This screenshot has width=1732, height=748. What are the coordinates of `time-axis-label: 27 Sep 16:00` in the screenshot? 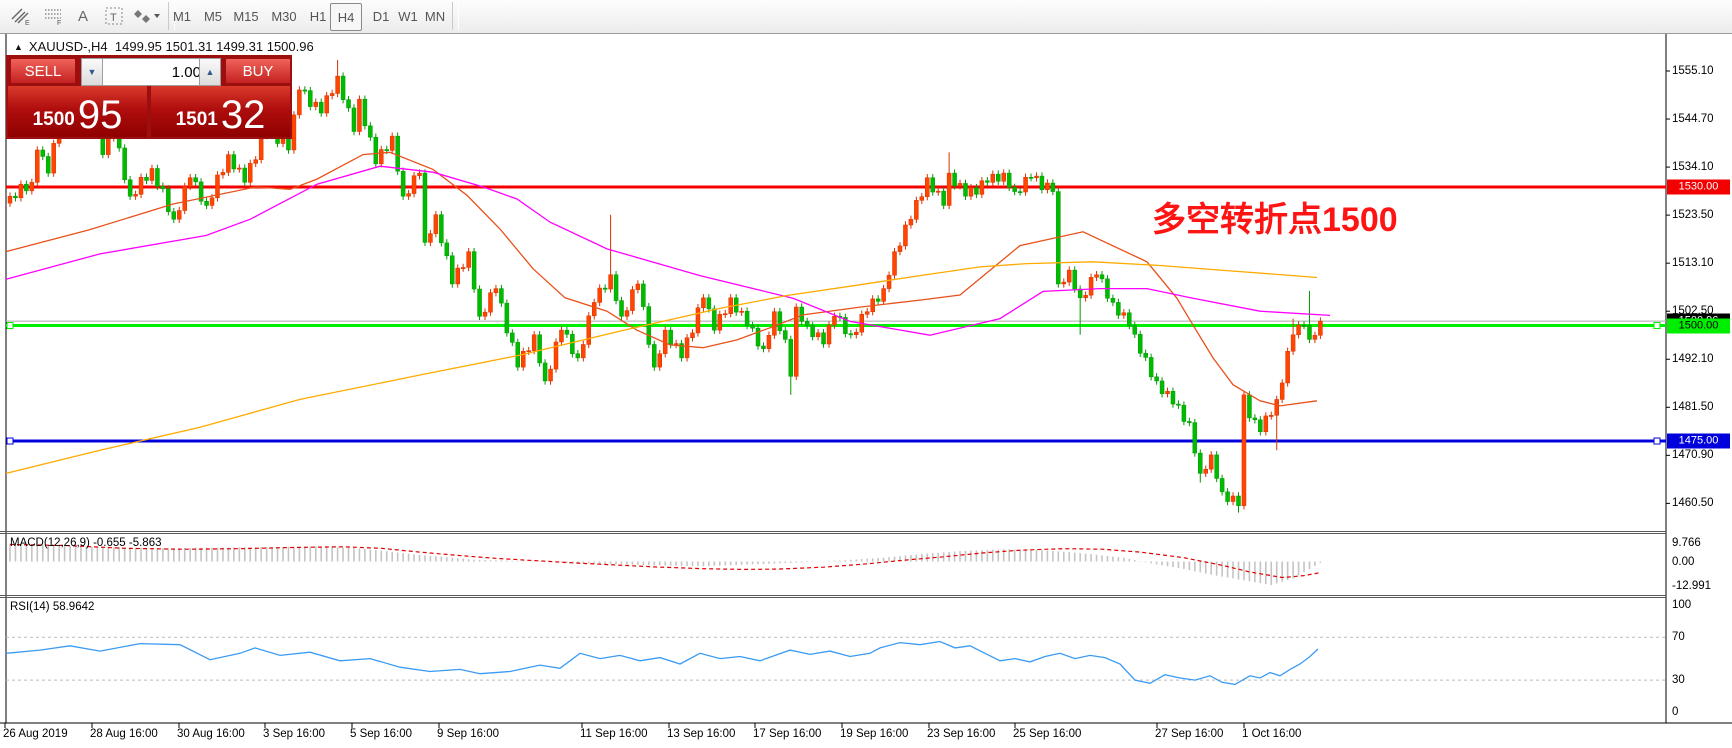 It's located at (1189, 734).